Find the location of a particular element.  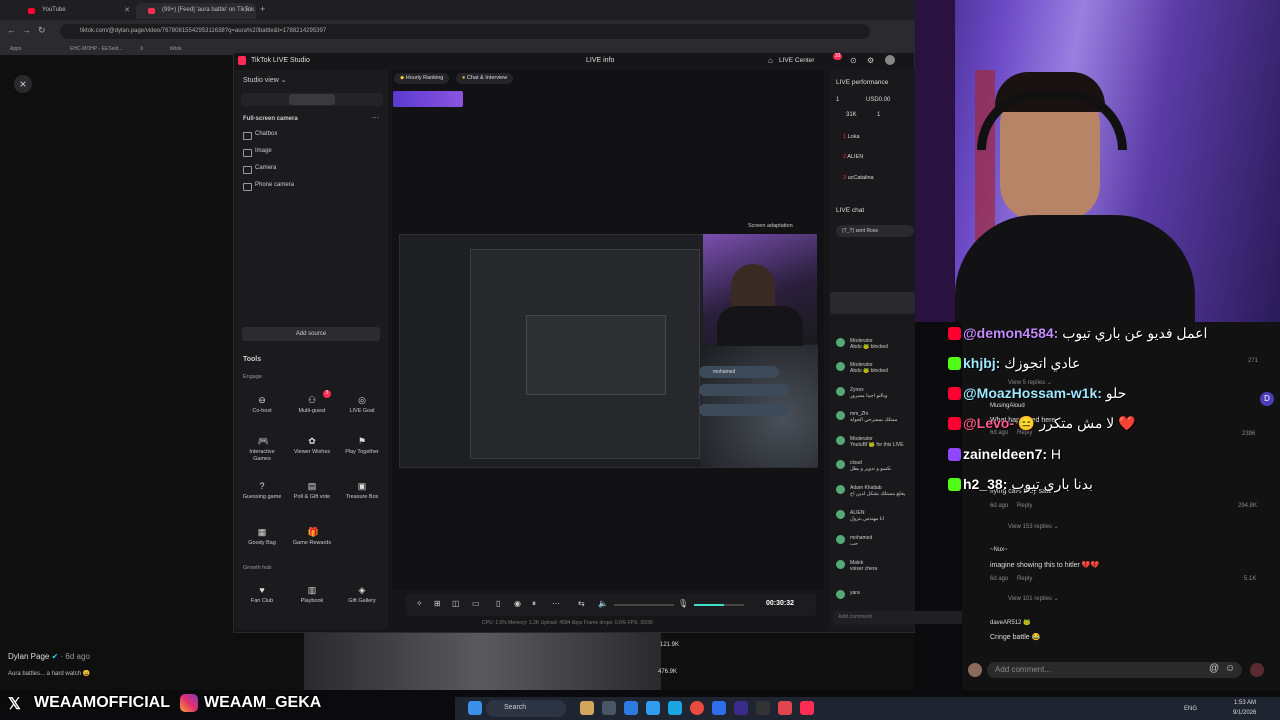

chat-message: mm_Zhi ممثلك بمسرحي الجولة is located at coordinates (891, 417).